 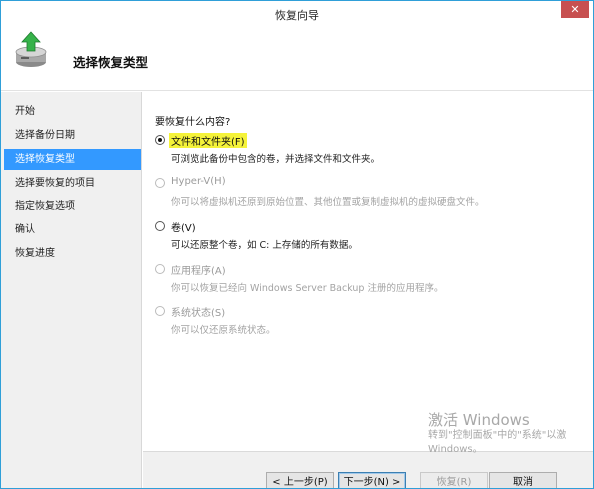 What do you see at coordinates (72, 253) in the screenshot?
I see `sidebar-item-recovery-progress: 恢复进度` at bounding box center [72, 253].